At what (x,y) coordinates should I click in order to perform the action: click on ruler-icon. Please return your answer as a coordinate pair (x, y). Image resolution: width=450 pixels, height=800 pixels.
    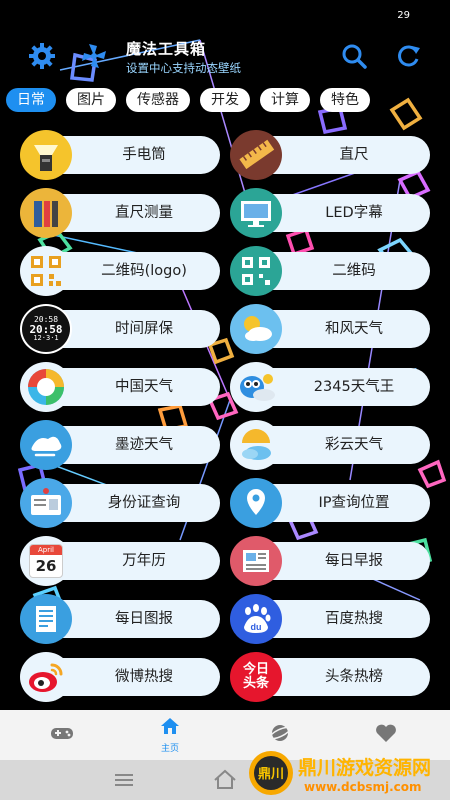
    Looking at the image, I should click on (256, 155).